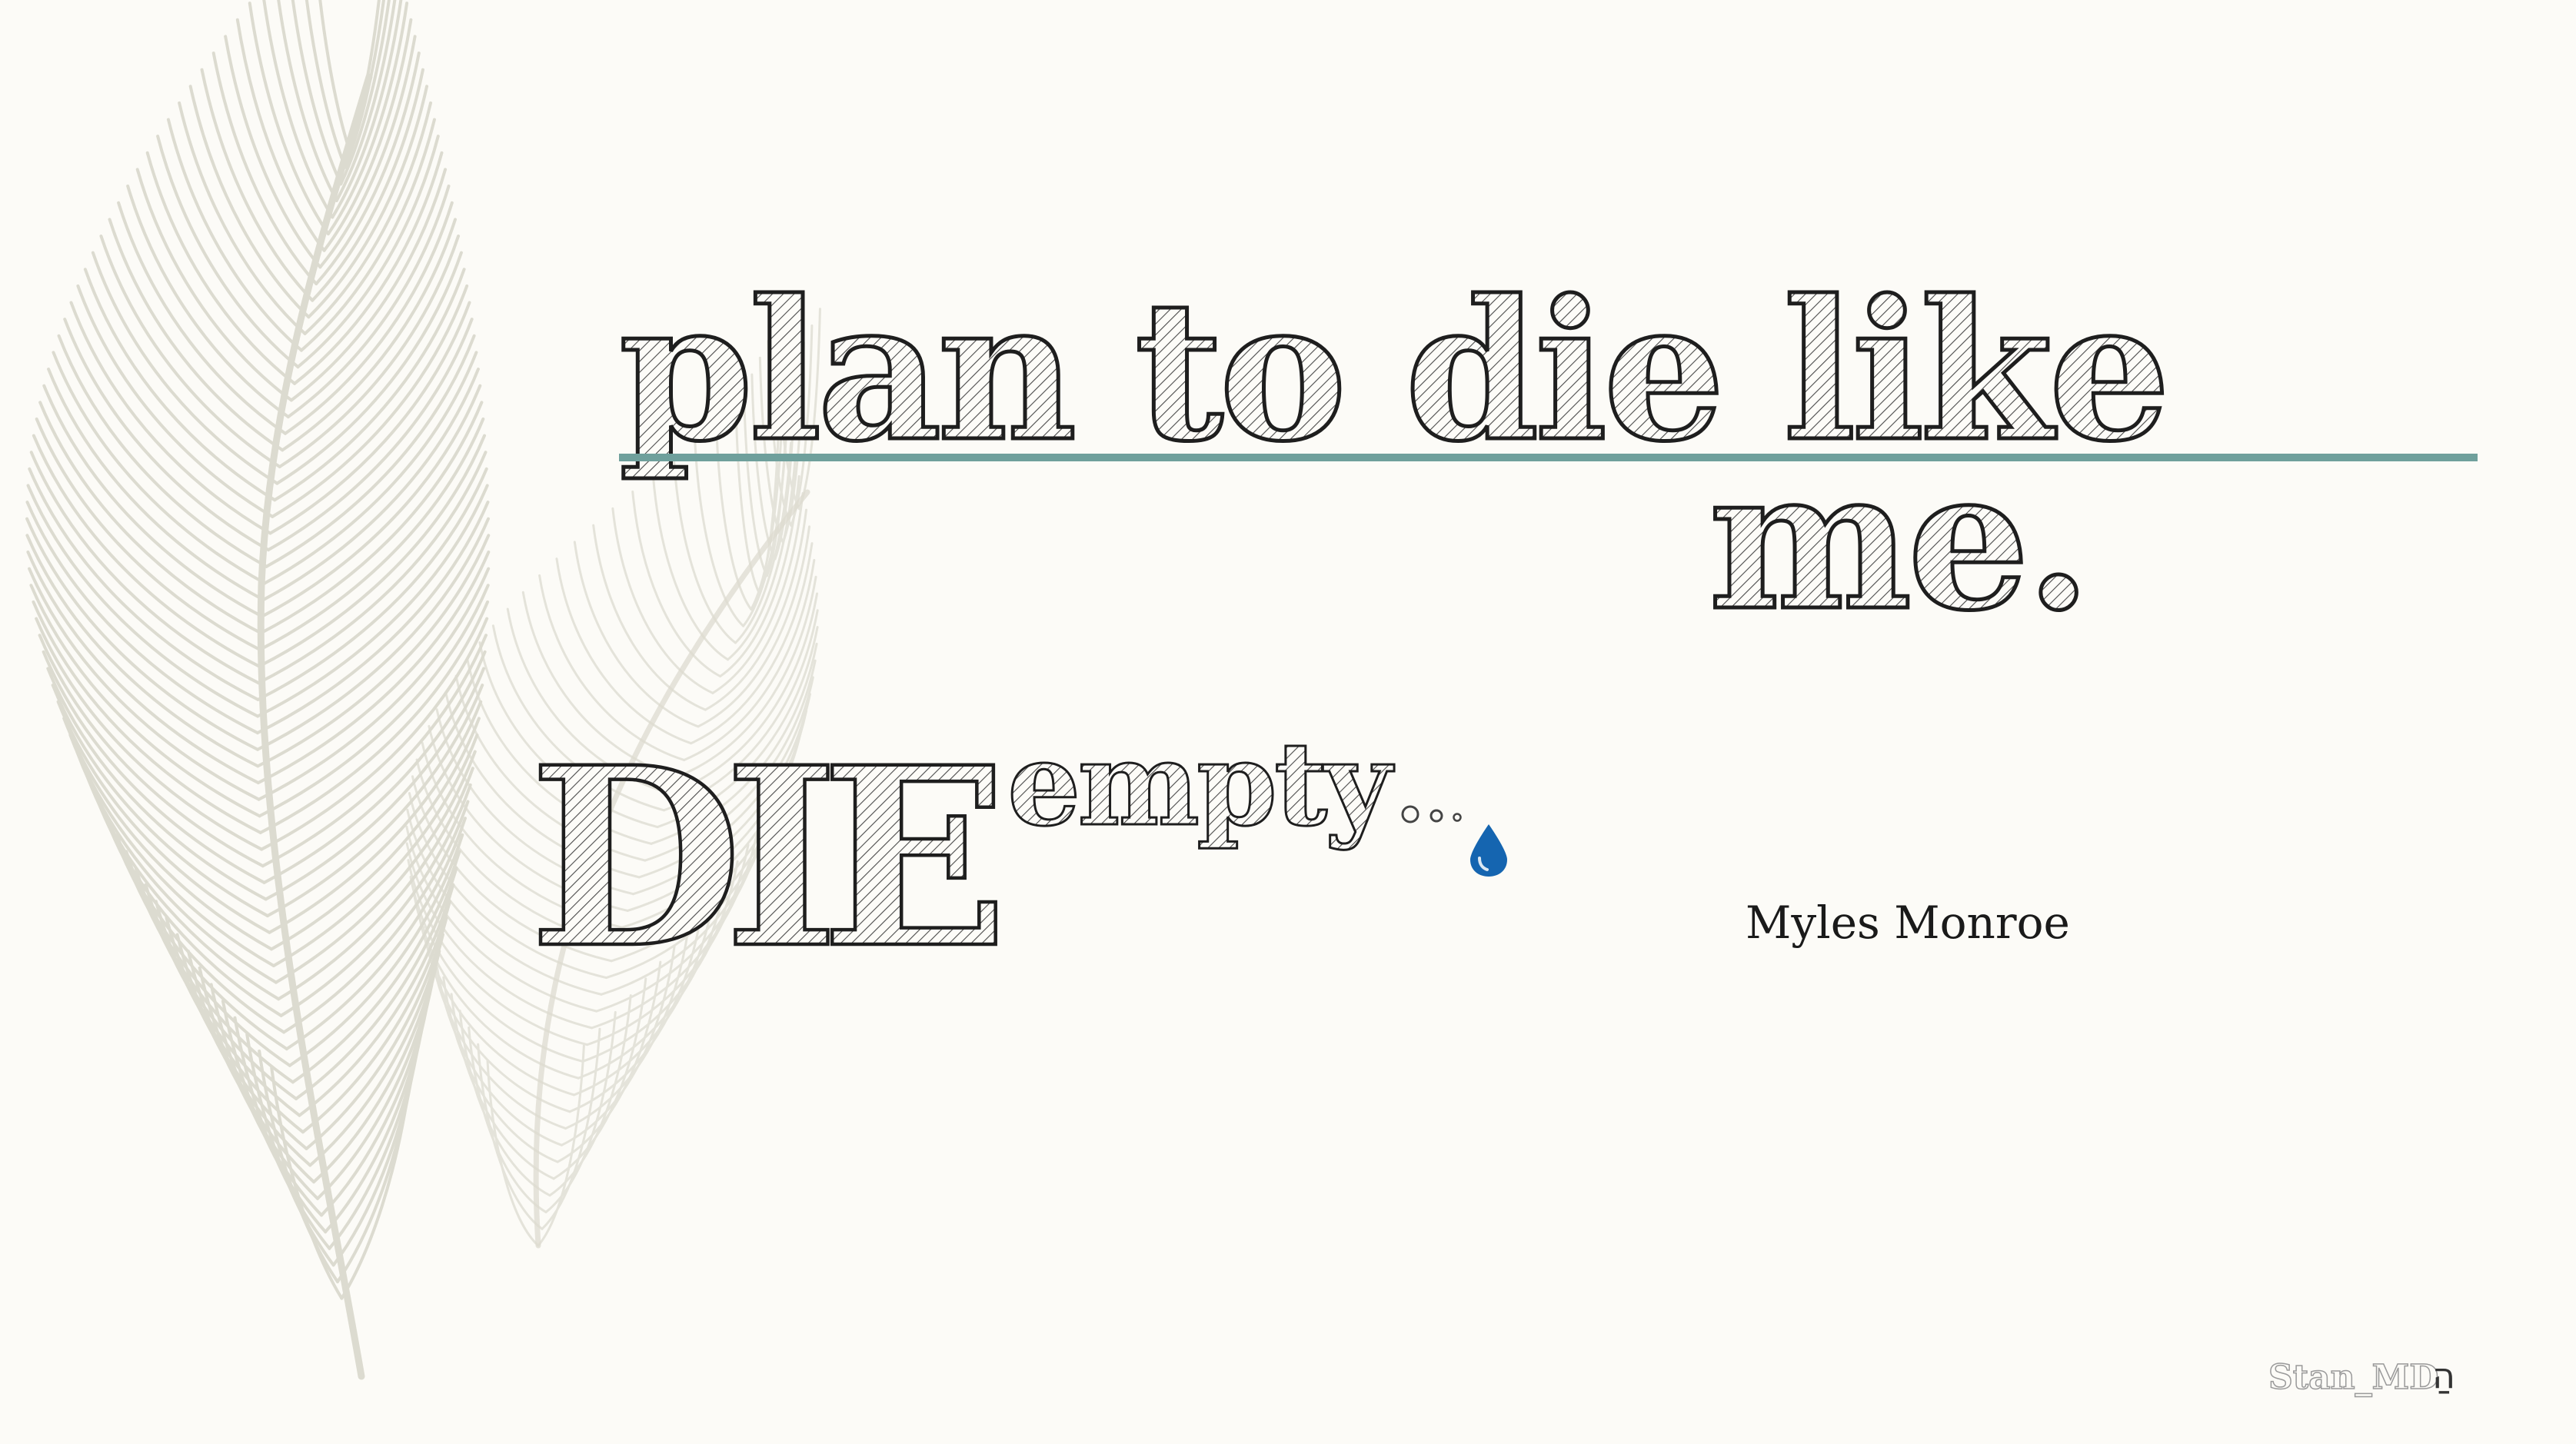 The image size is (2576, 1444). I want to click on author-name: Myles Monroe, so click(1908, 923).